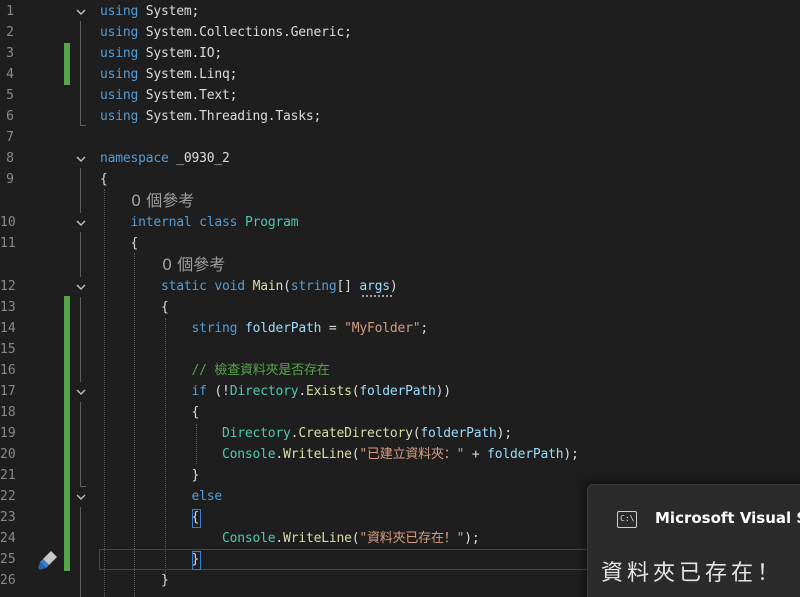 This screenshot has width=800, height=597. Describe the element at coordinates (348, 286) in the screenshot. I see `code-token: []` at that location.